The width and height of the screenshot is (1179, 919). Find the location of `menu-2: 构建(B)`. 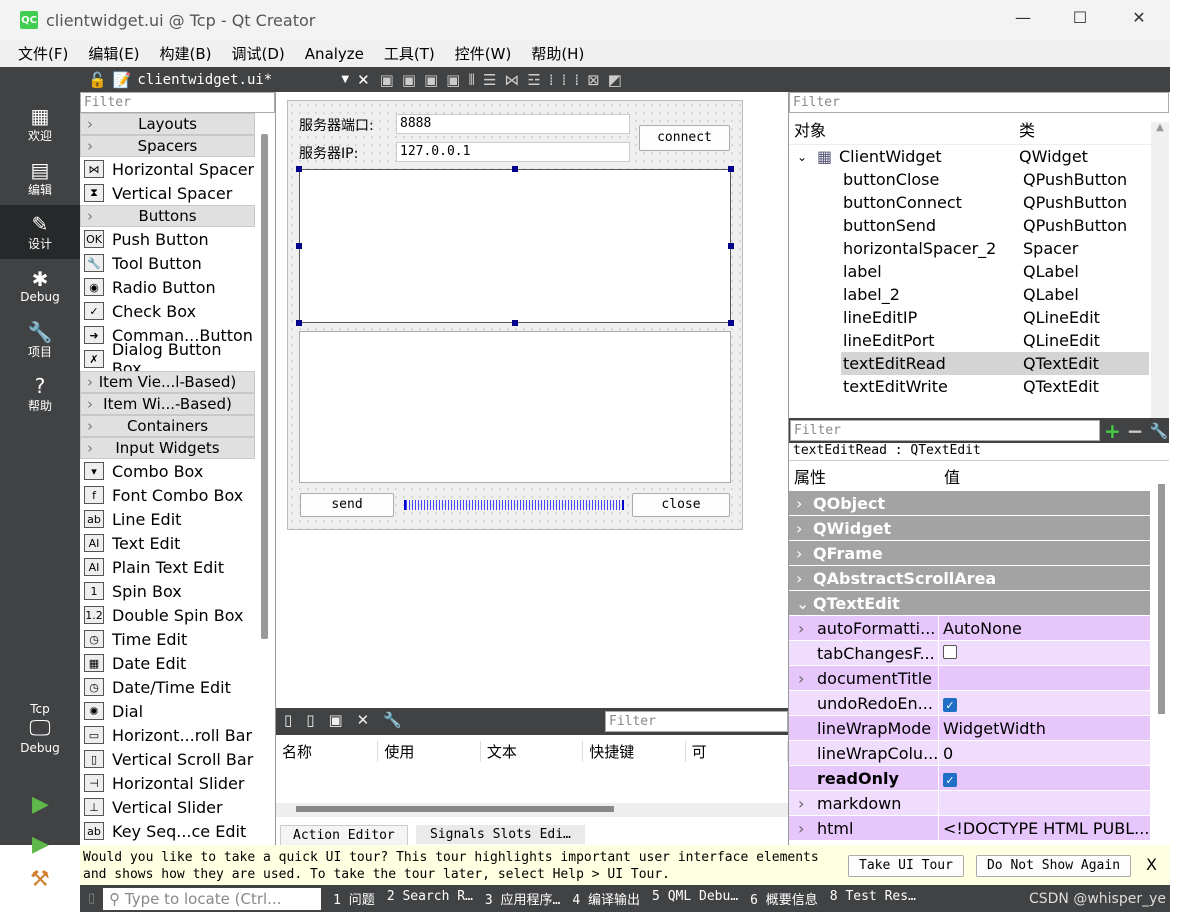

menu-2: 构建(B) is located at coordinates (186, 53).